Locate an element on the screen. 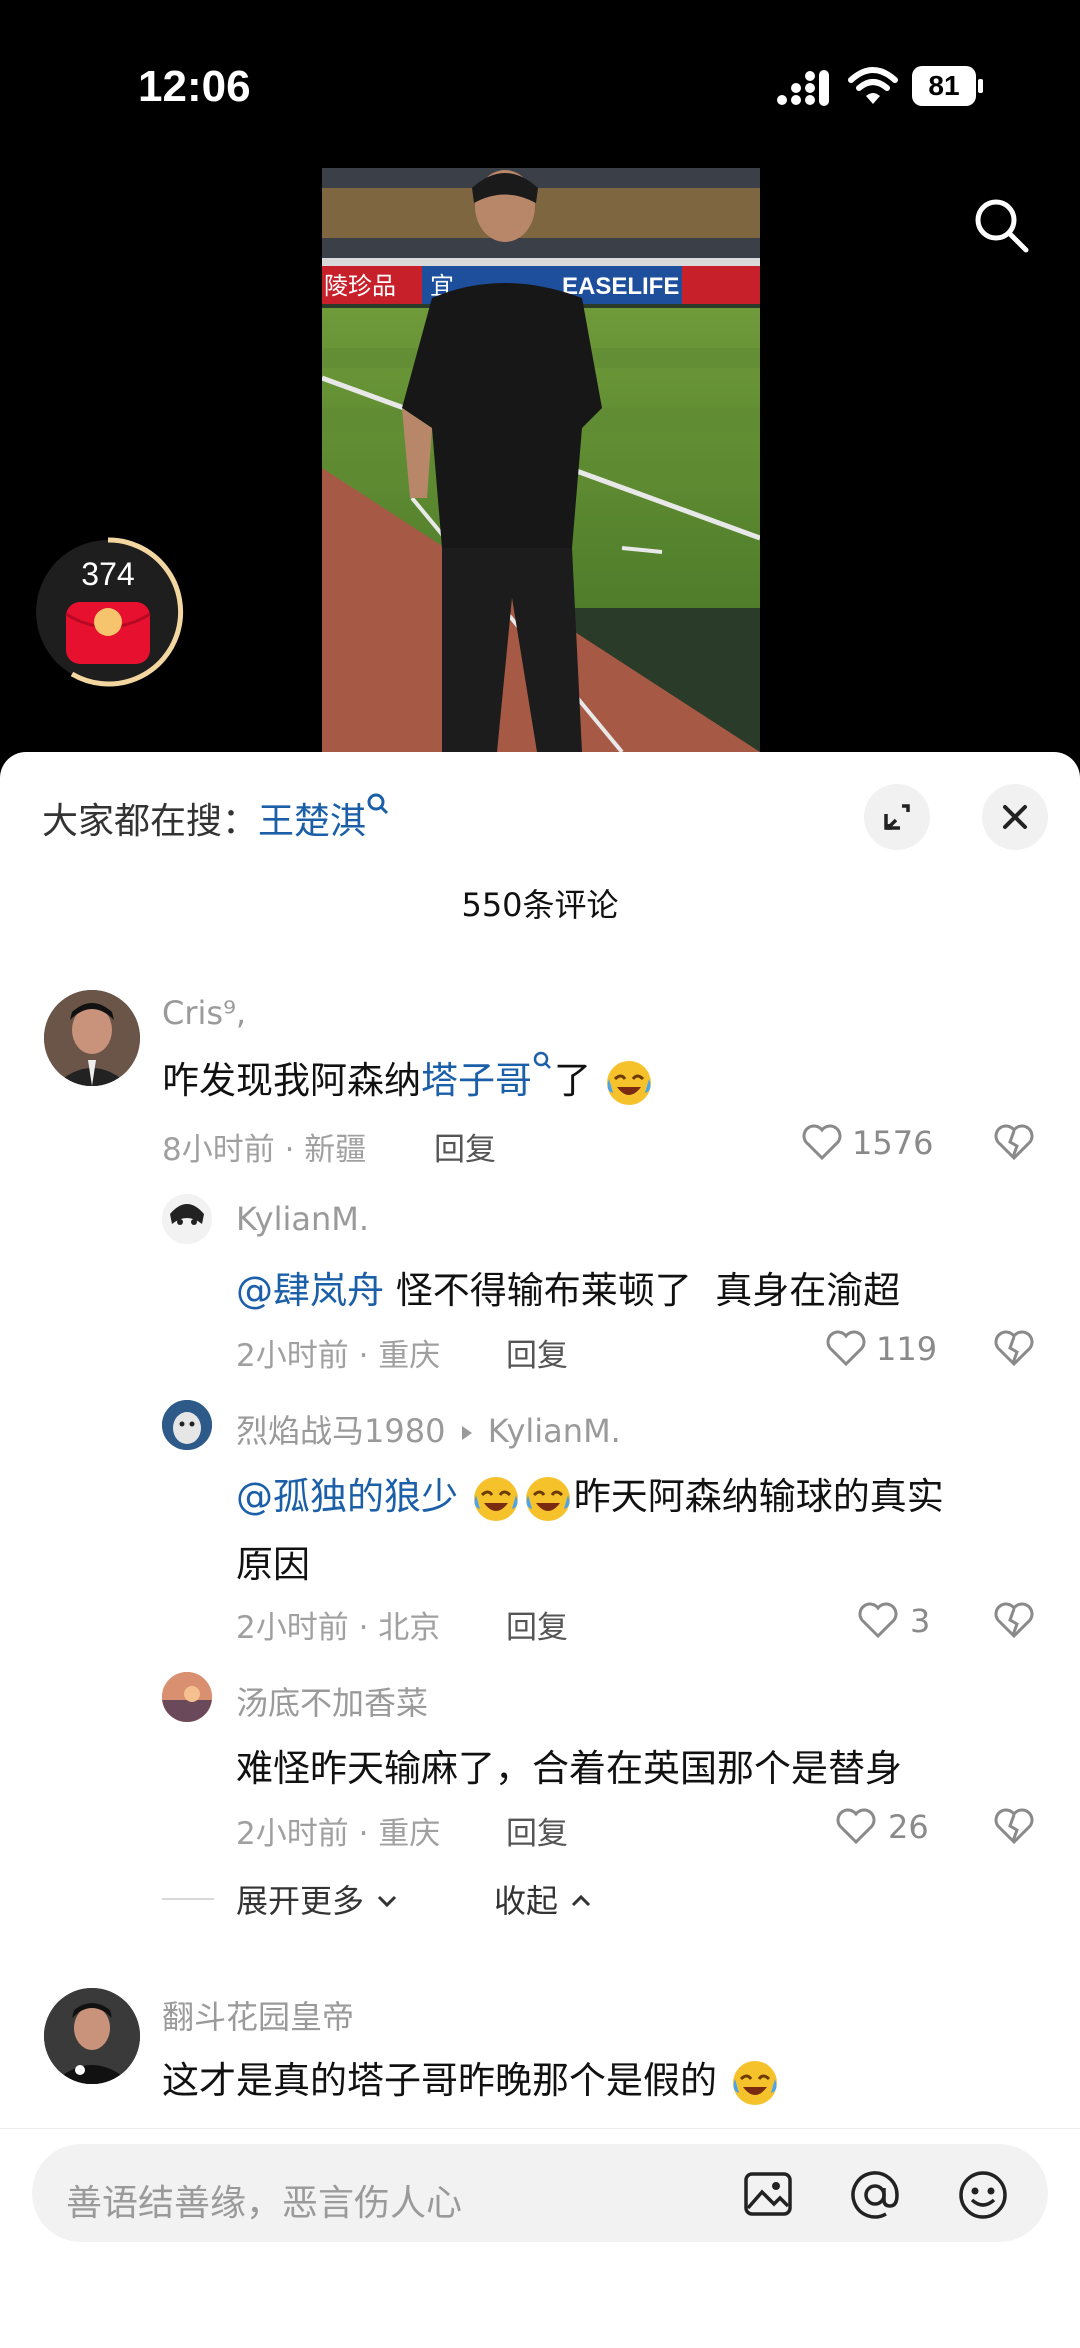  comment-meta: 8小时前 · 新疆 is located at coordinates (264, 1150).